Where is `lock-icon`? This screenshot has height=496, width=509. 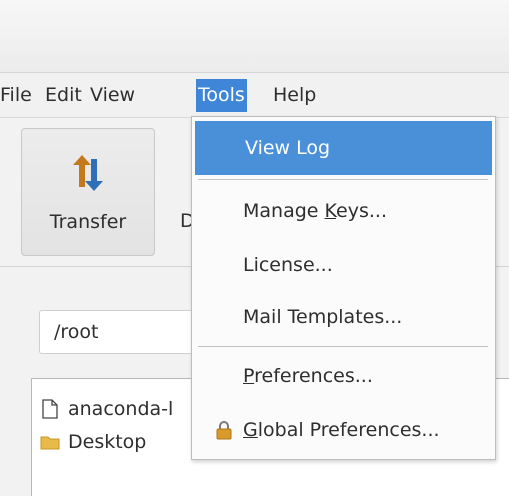
lock-icon is located at coordinates (224, 430).